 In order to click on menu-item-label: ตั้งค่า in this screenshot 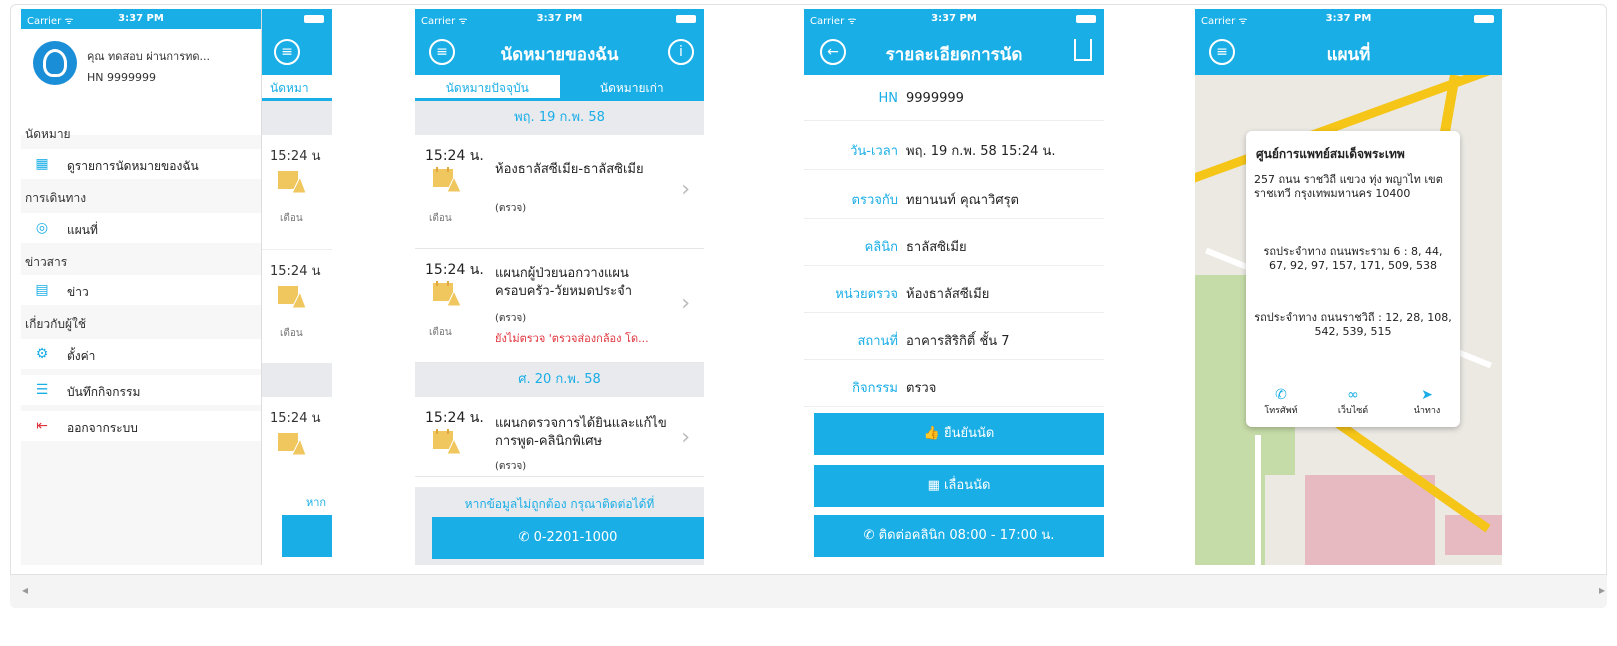, I will do `click(81, 356)`.